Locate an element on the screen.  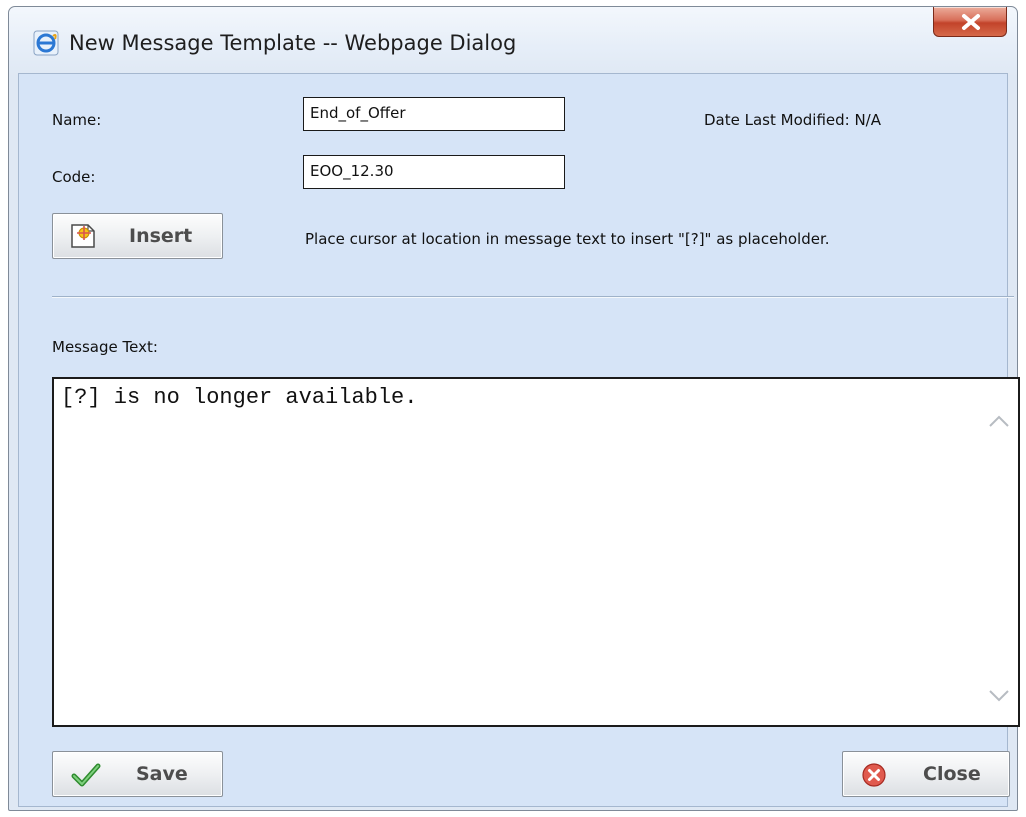
close-icon is located at coordinates (971, 22).